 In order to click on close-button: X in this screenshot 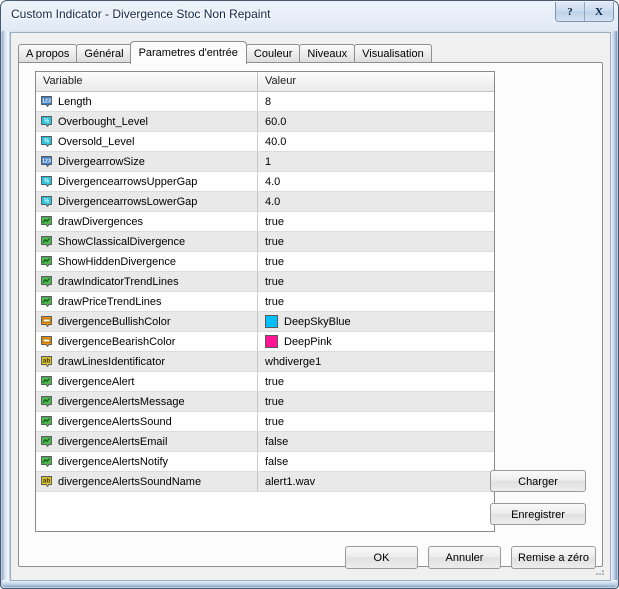, I will do `click(598, 11)`.